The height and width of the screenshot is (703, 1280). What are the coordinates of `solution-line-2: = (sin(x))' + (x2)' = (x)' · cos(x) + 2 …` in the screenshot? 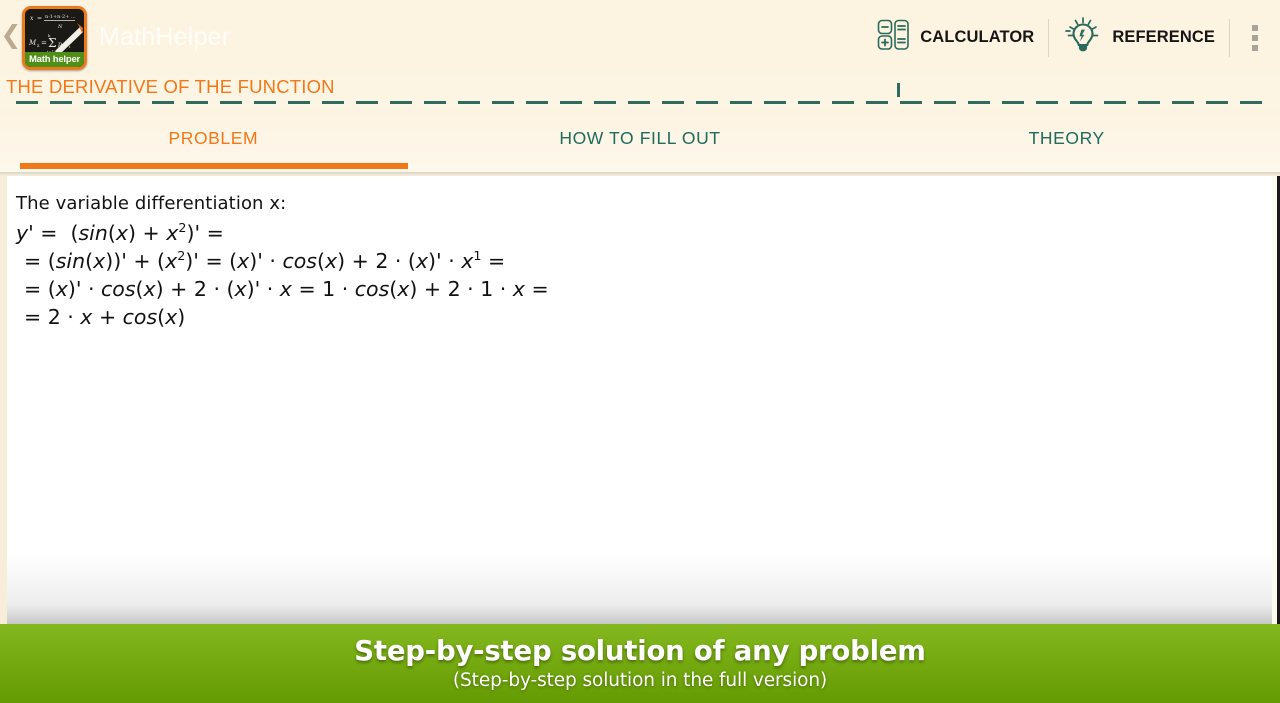 It's located at (265, 260).